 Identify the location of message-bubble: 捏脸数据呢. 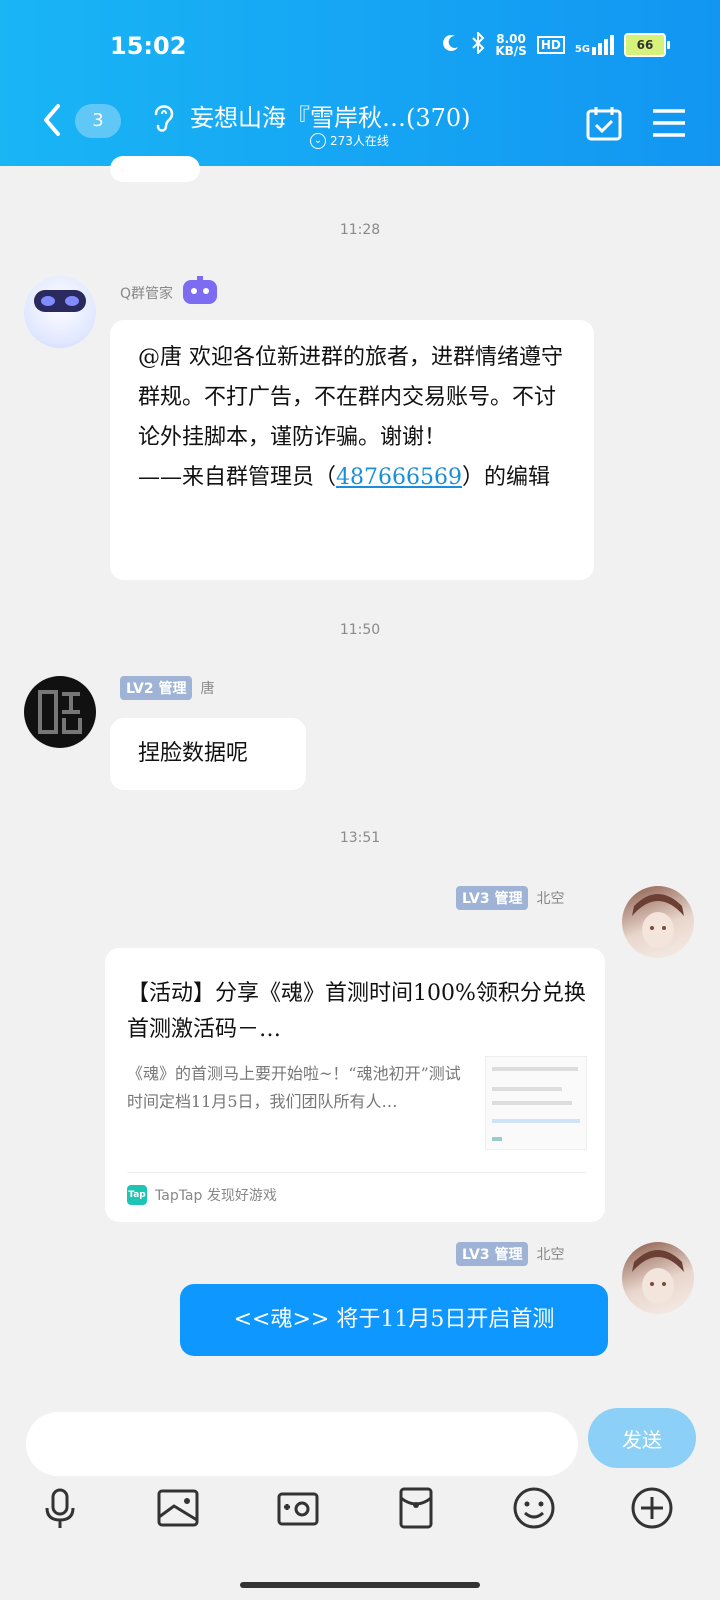
(208, 754).